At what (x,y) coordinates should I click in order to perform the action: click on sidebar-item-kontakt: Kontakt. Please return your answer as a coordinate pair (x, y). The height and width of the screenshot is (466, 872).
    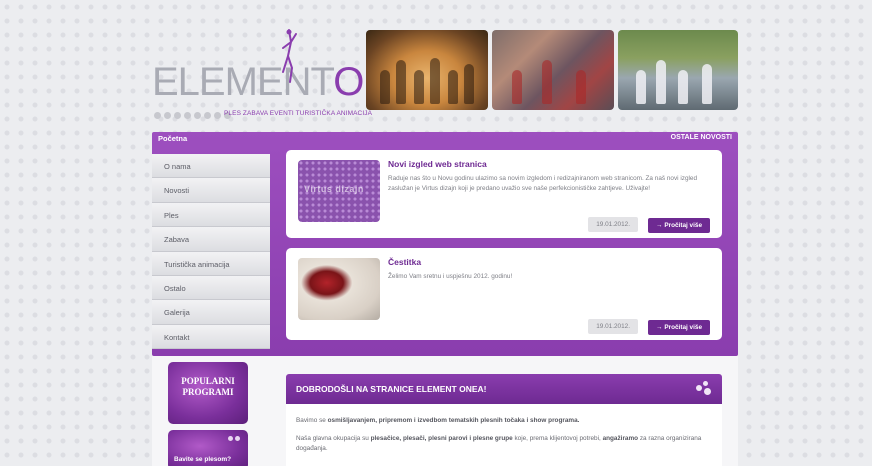
    Looking at the image, I should click on (211, 337).